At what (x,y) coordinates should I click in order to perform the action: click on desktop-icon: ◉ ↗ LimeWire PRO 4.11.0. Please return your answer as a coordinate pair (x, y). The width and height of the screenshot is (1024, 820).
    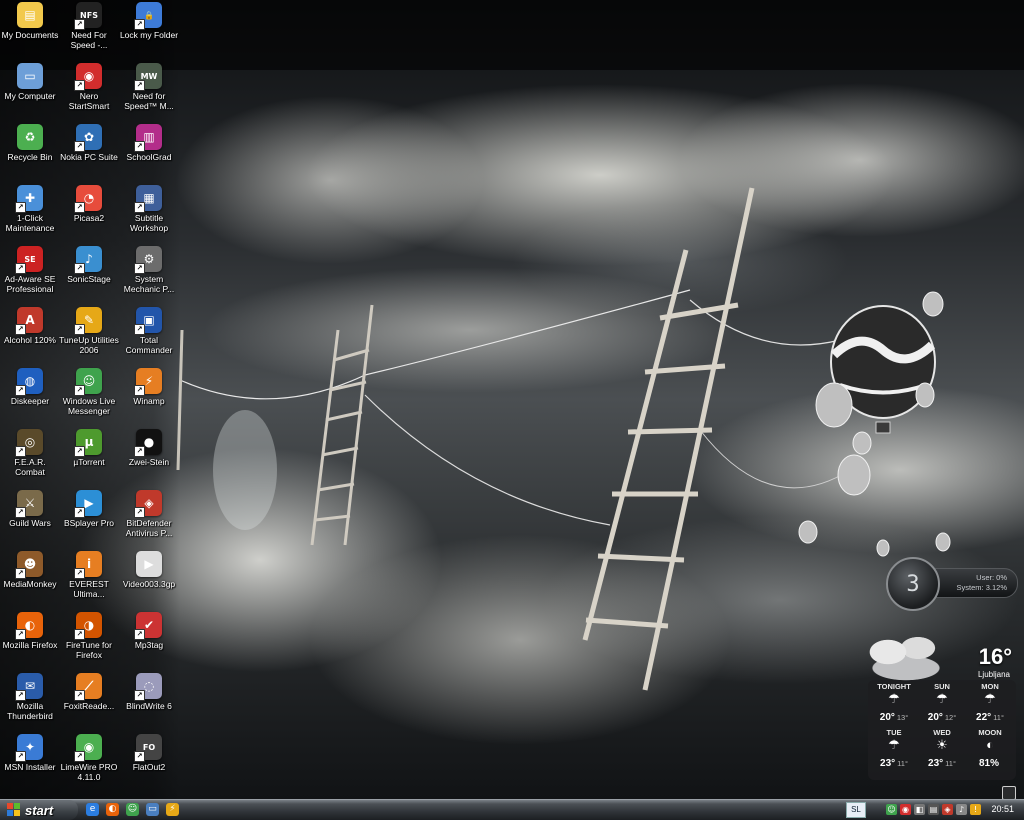
    Looking at the image, I should click on (89, 758).